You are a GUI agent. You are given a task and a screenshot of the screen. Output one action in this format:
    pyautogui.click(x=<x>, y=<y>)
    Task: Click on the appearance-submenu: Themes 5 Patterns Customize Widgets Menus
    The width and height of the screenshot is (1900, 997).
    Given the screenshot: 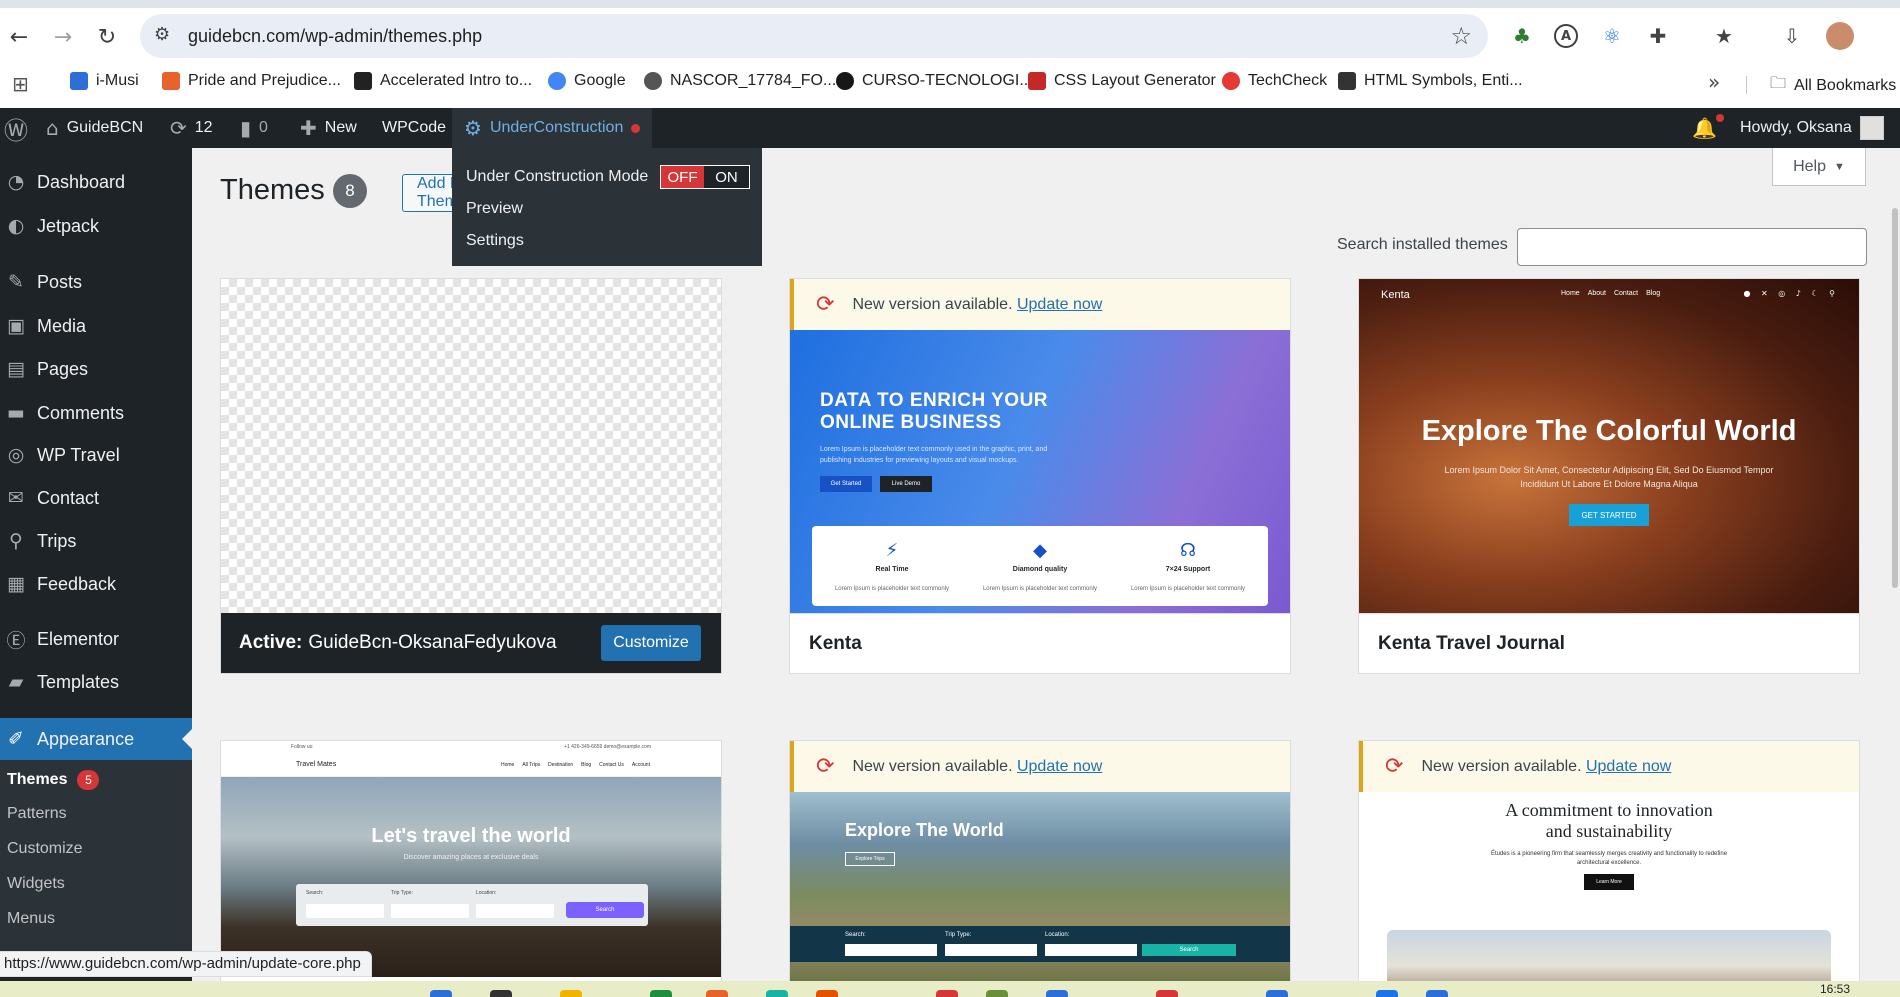 What is the action you would take?
    pyautogui.click(x=96, y=860)
    